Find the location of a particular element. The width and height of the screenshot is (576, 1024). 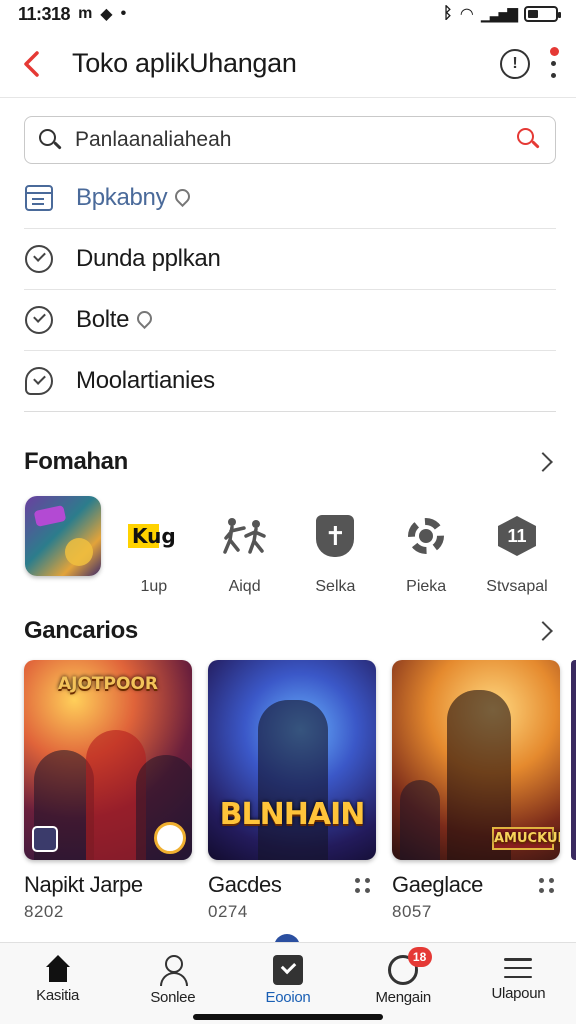

section-title: Gancarios is located at coordinates (81, 630).